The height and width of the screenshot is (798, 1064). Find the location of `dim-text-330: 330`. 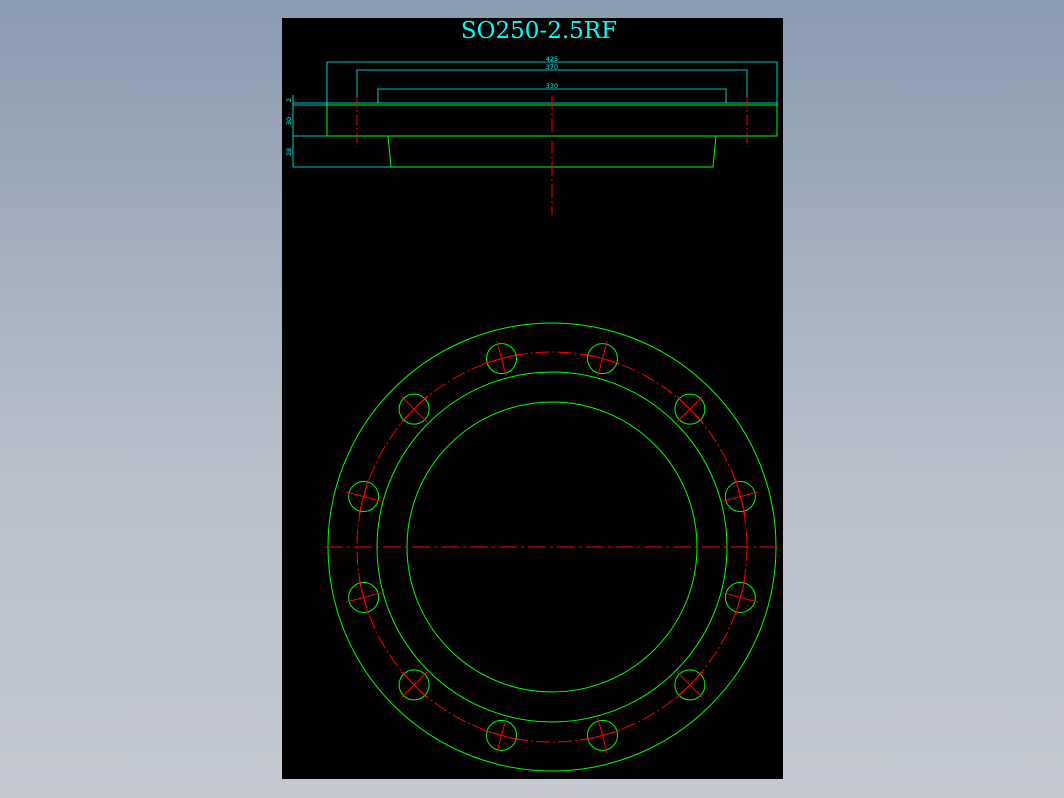

dim-text-330: 330 is located at coordinates (552, 86).